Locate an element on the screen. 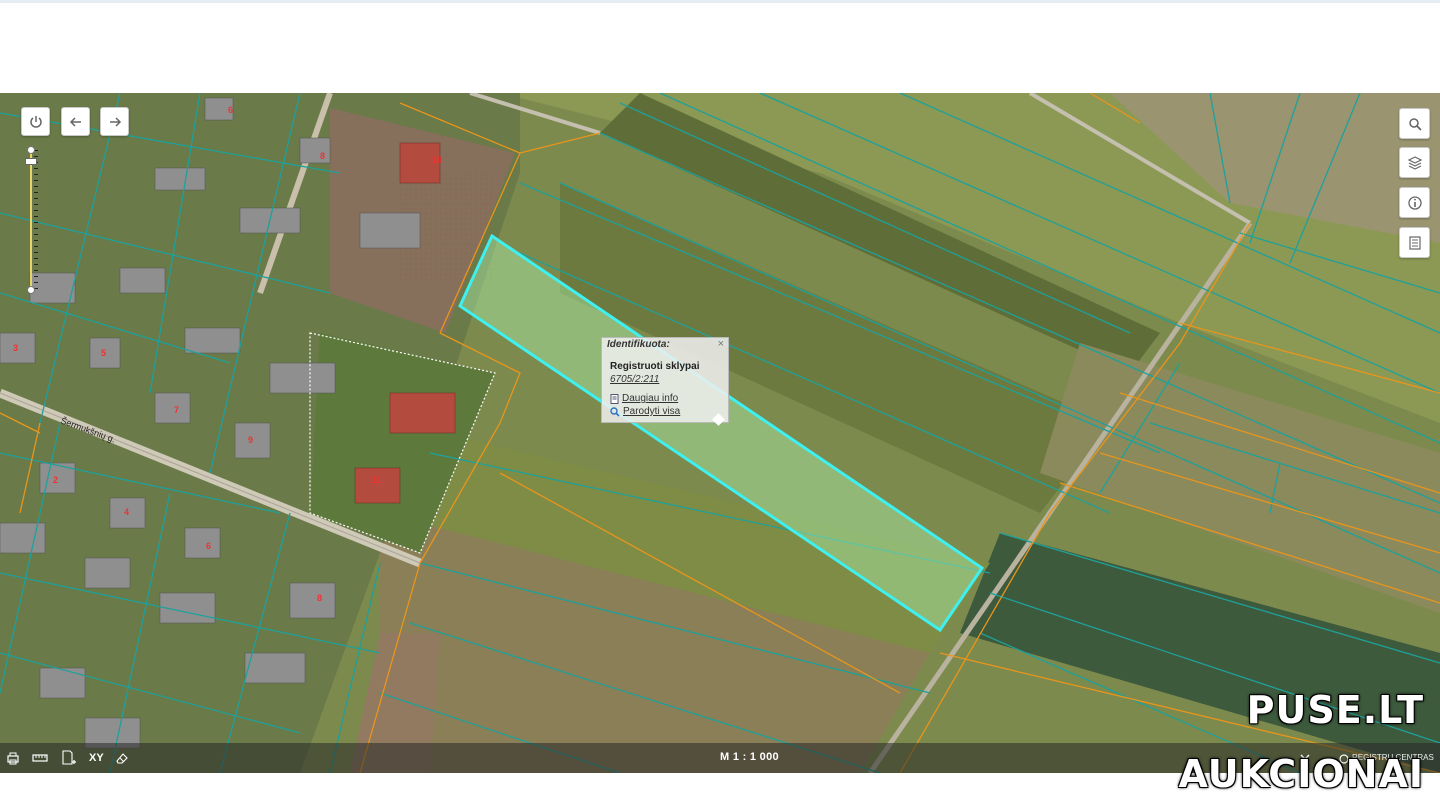  house-number: 9 is located at coordinates (250, 440).